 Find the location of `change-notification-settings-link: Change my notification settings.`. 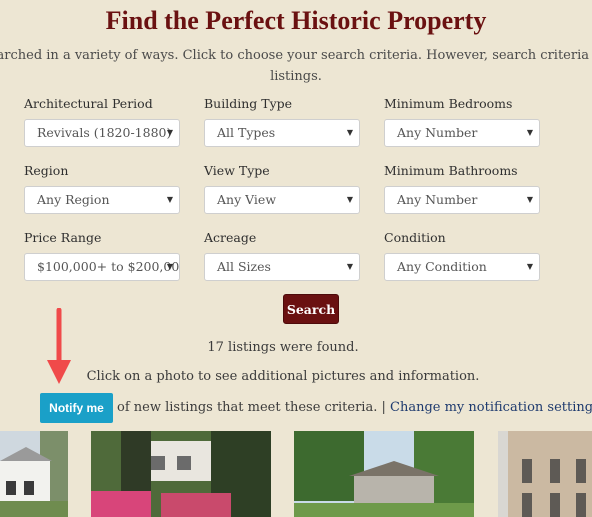

change-notification-settings-link: Change my notification settings. is located at coordinates (491, 407).